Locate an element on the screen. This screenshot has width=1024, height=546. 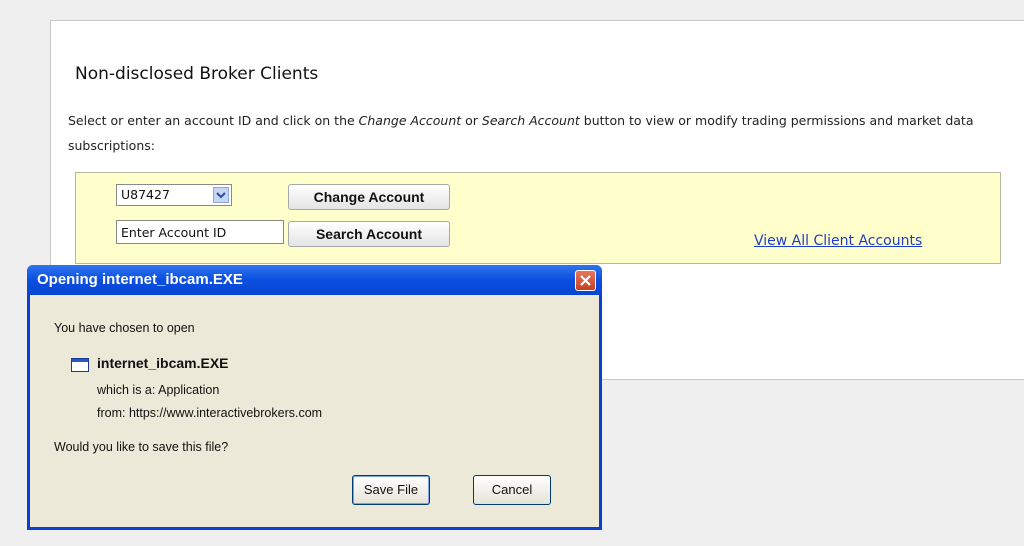
save-question: Would you like to save this file? is located at coordinates (141, 447).